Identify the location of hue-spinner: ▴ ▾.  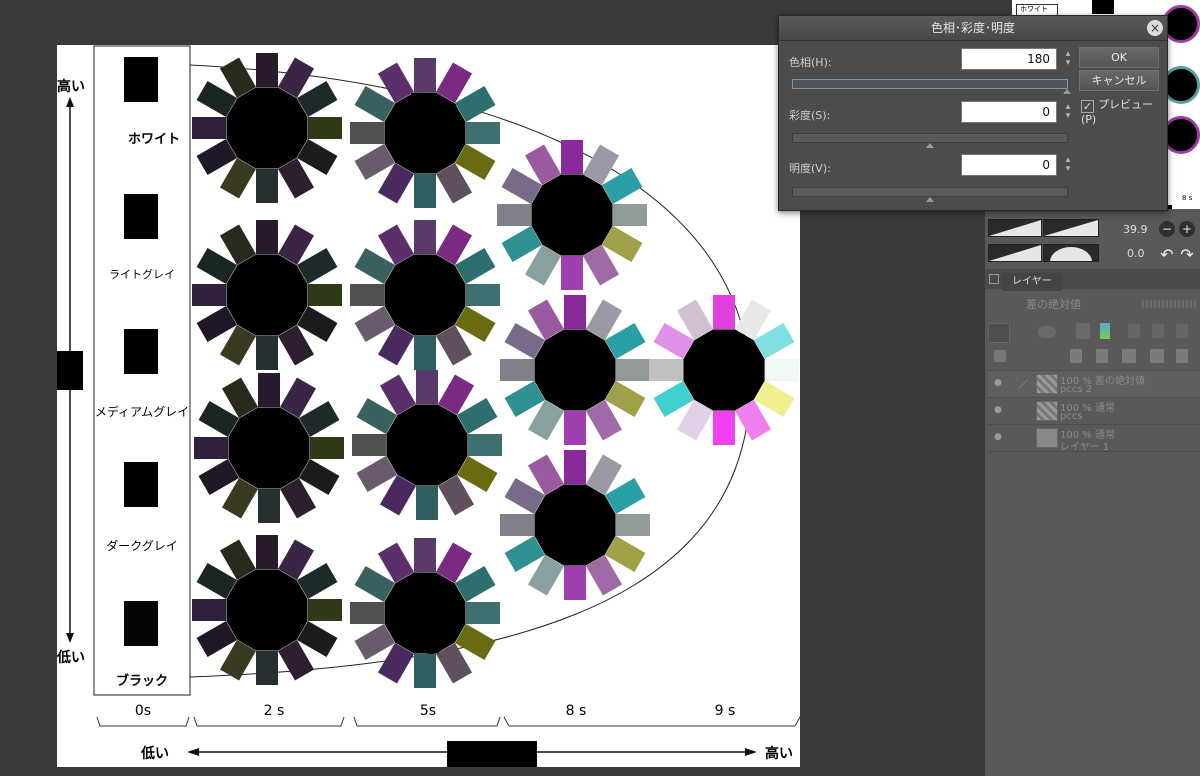
(1068, 59).